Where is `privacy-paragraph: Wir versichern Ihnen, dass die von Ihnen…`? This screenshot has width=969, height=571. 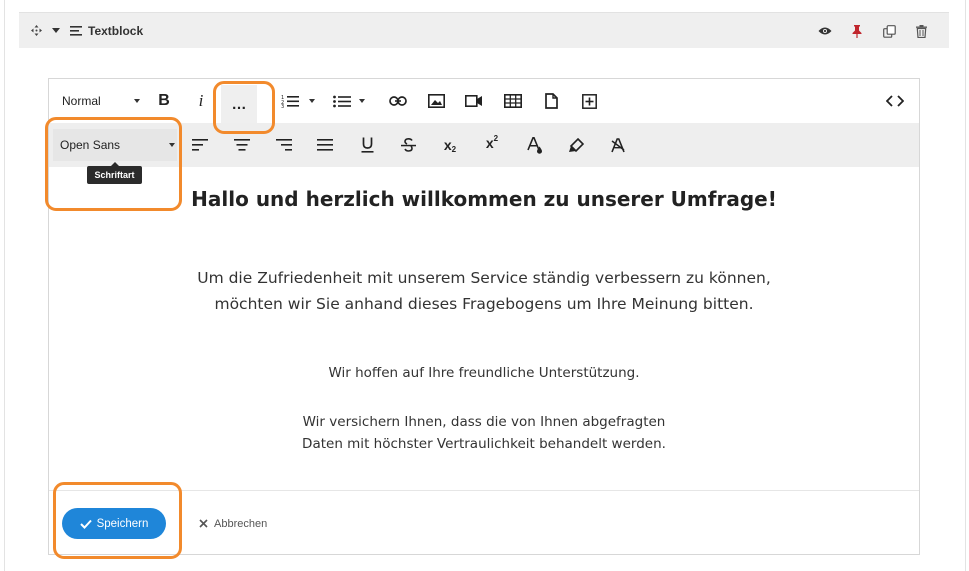
privacy-paragraph: Wir versichern Ihnen, dass die von Ihnen… is located at coordinates (484, 433).